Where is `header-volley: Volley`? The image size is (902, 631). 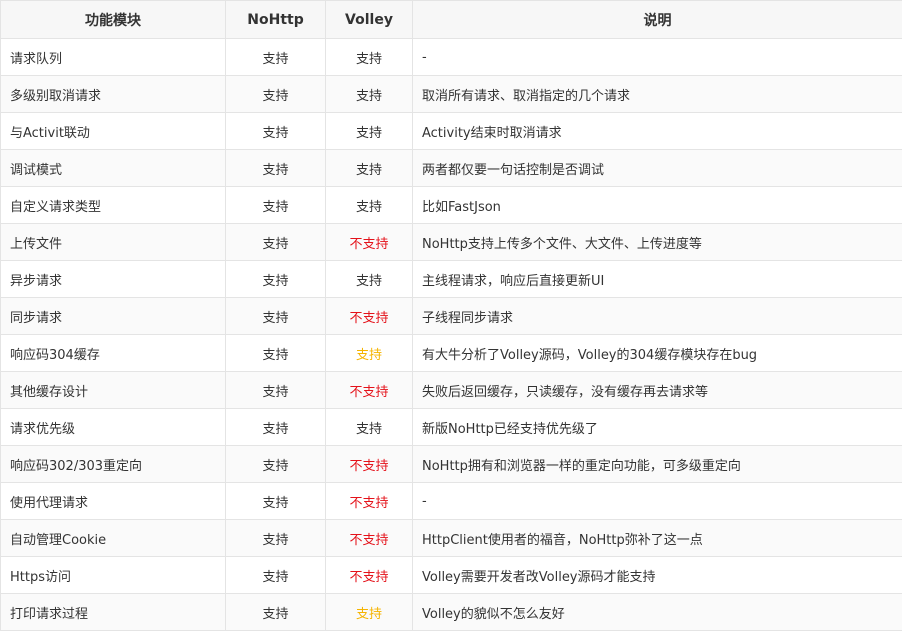
header-volley: Volley is located at coordinates (369, 20).